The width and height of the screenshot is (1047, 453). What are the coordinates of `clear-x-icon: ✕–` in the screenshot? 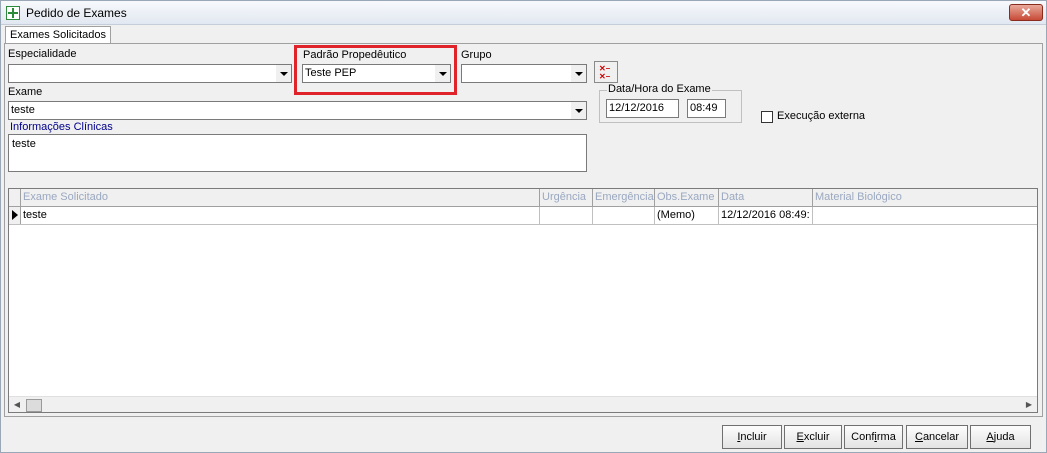 It's located at (605, 76).